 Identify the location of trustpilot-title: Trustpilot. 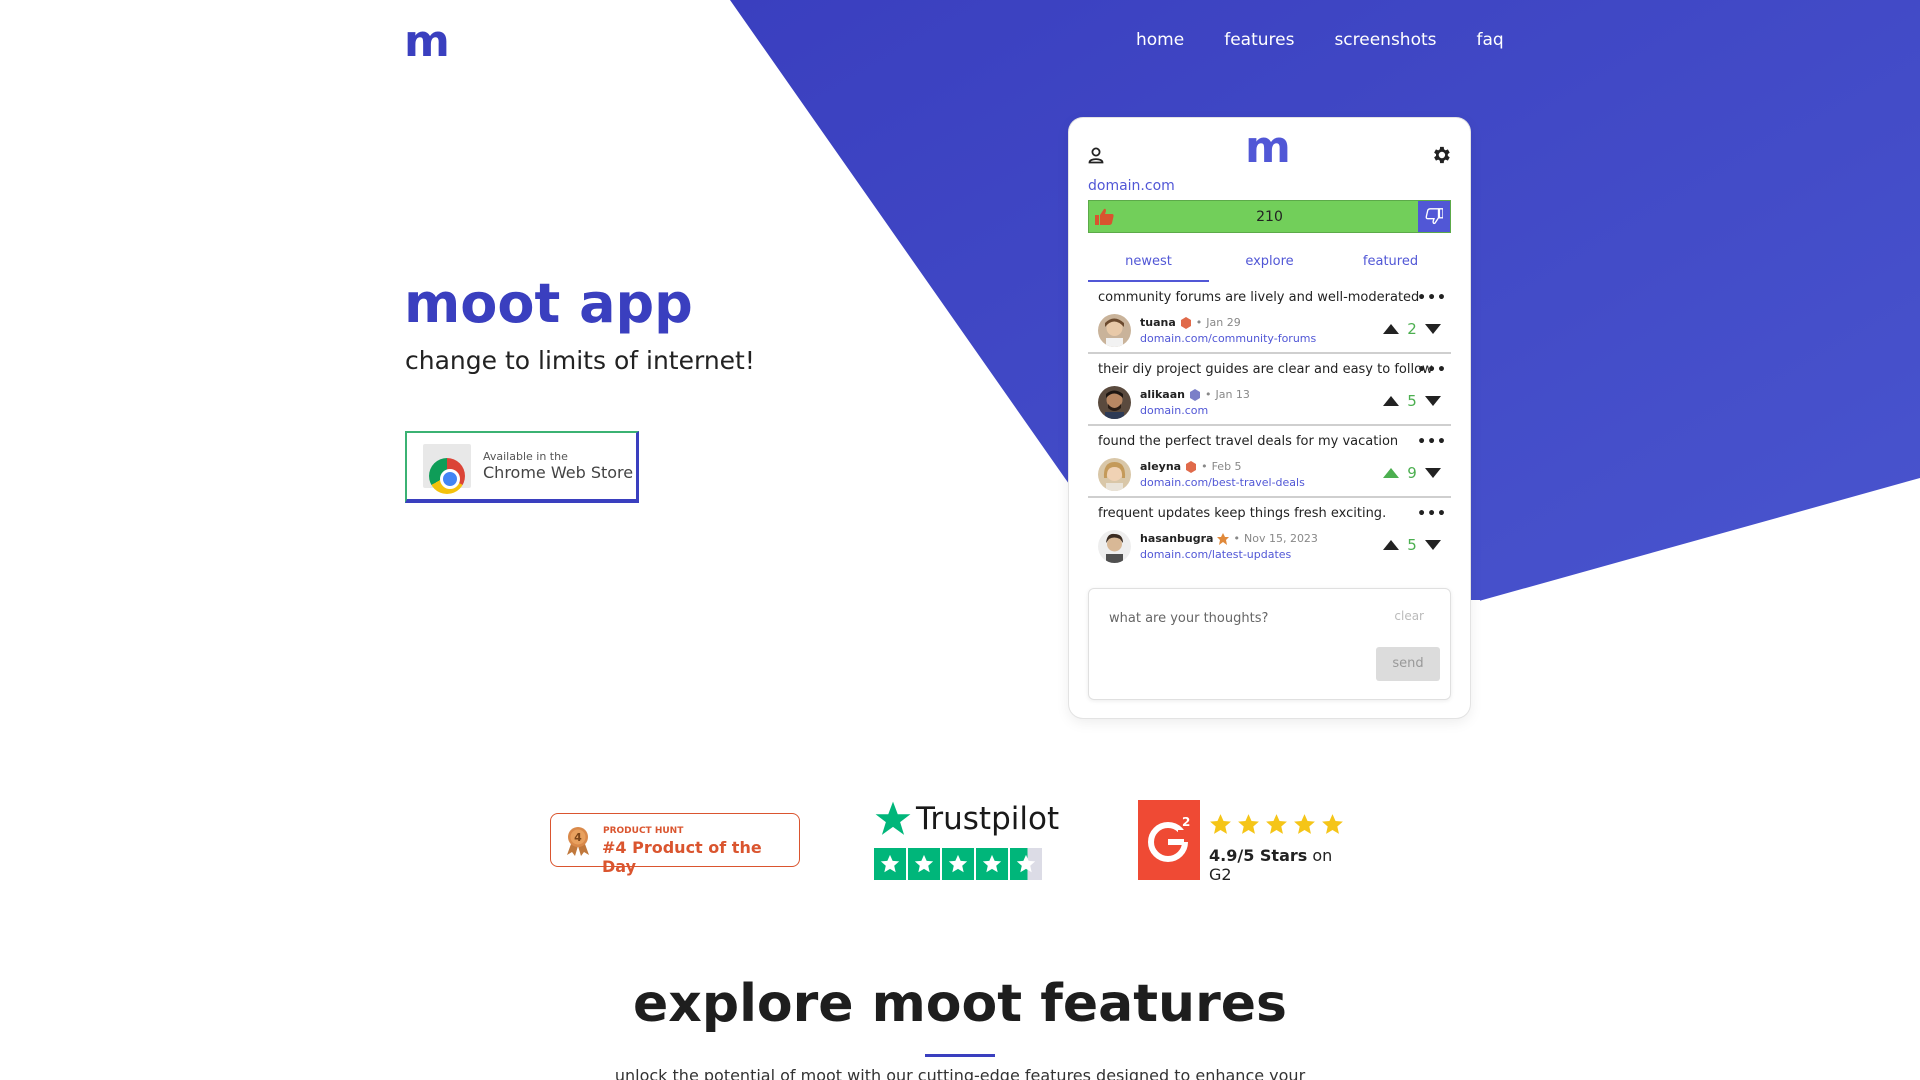
(966, 819).